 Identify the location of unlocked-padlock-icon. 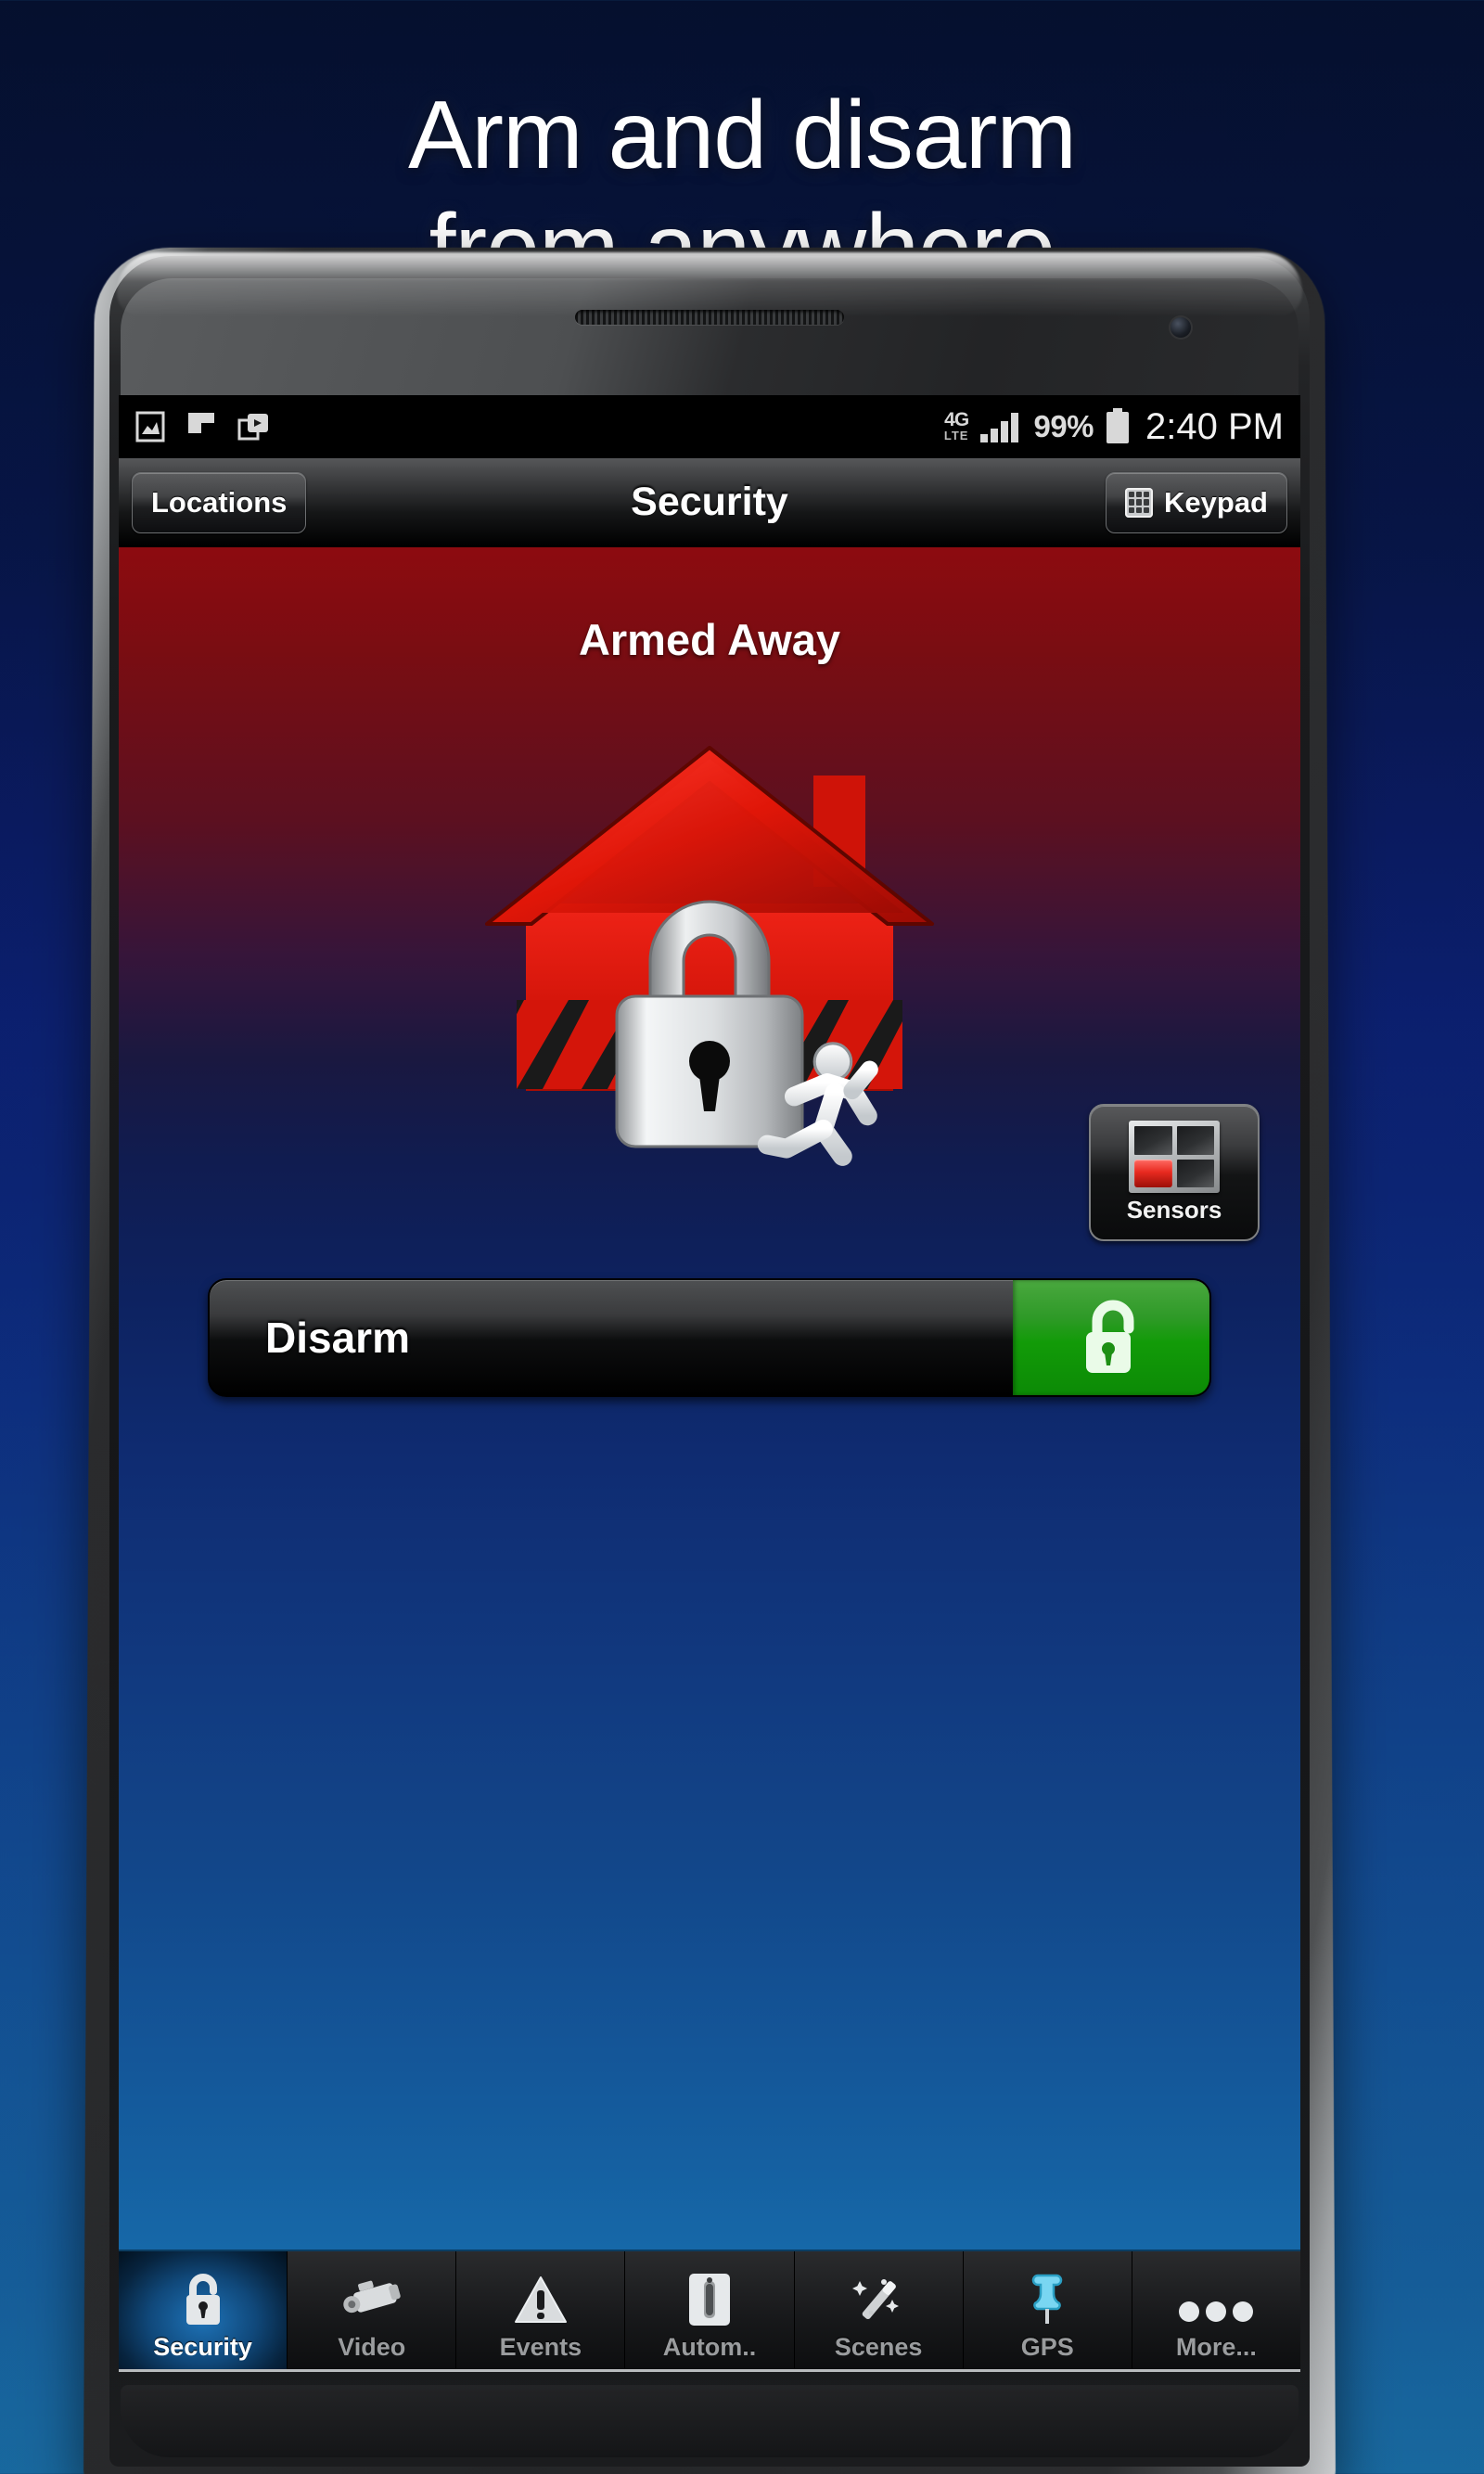
(1110, 1336).